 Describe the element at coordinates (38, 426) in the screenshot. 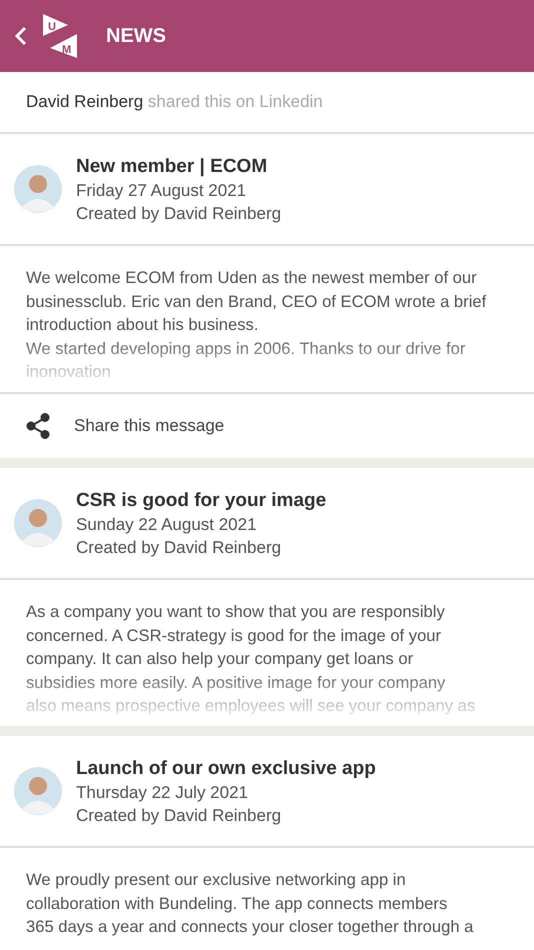

I see `share-icon` at that location.